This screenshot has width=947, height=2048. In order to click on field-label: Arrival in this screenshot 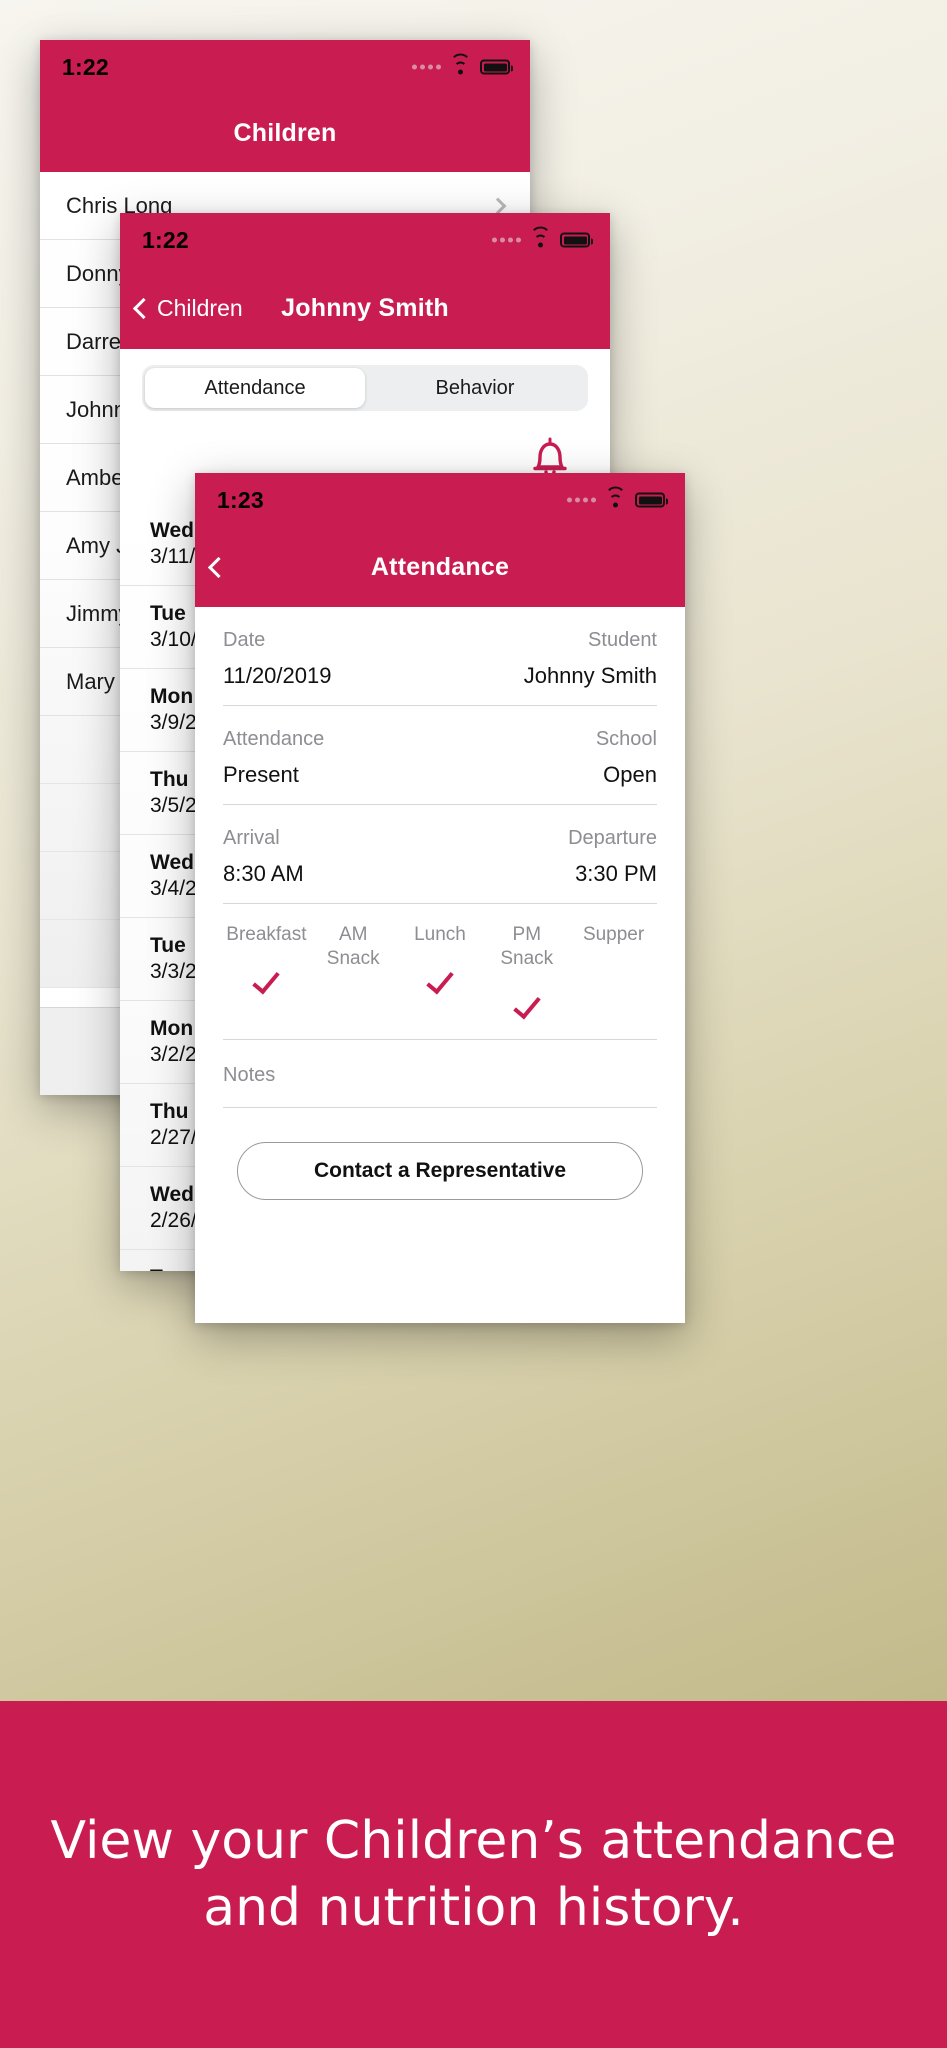, I will do `click(251, 838)`.